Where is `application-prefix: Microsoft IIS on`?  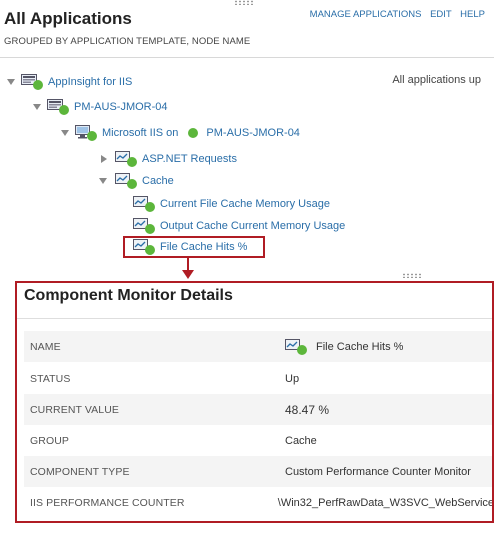 application-prefix: Microsoft IIS on is located at coordinates (140, 133).